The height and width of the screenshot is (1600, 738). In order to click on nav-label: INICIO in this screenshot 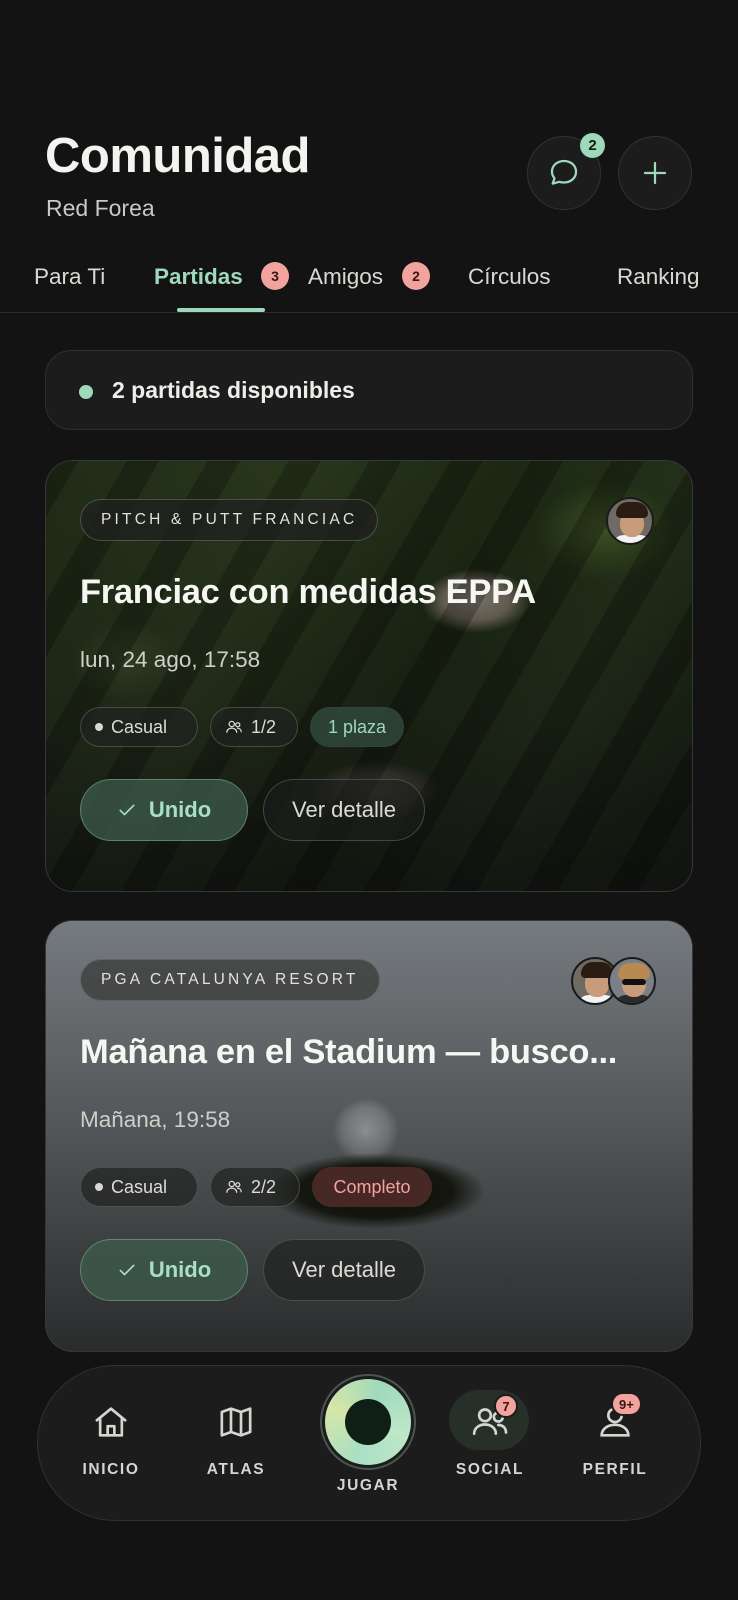, I will do `click(111, 1469)`.